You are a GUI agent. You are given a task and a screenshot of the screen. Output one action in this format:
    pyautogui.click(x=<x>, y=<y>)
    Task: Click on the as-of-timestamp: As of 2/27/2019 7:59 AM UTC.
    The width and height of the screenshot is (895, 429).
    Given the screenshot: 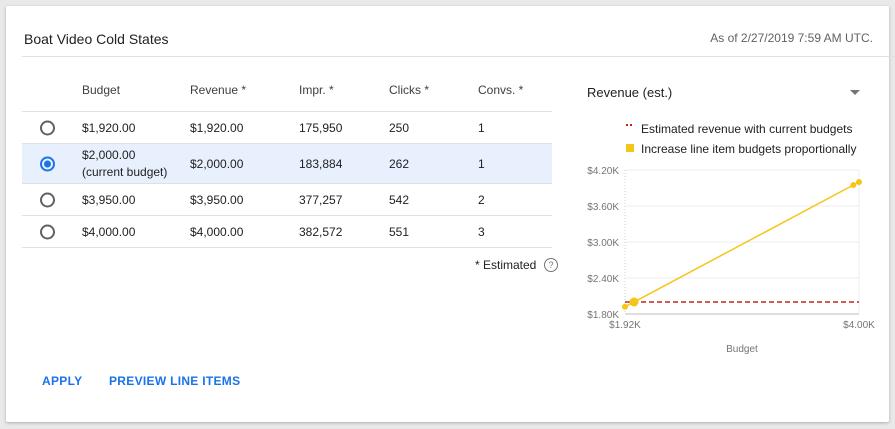 What is the action you would take?
    pyautogui.click(x=791, y=38)
    